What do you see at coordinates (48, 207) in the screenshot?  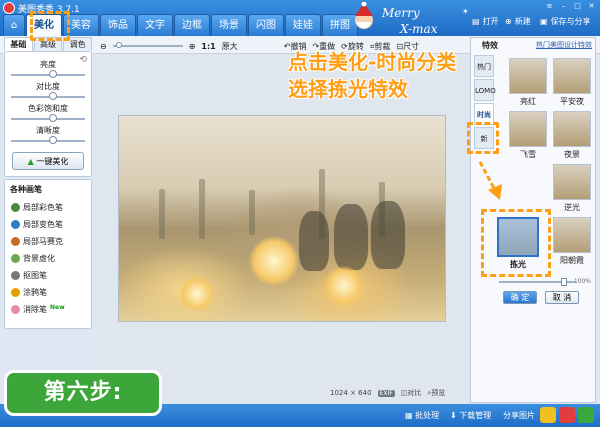 I see `brush-item: 局部彩色笔` at bounding box center [48, 207].